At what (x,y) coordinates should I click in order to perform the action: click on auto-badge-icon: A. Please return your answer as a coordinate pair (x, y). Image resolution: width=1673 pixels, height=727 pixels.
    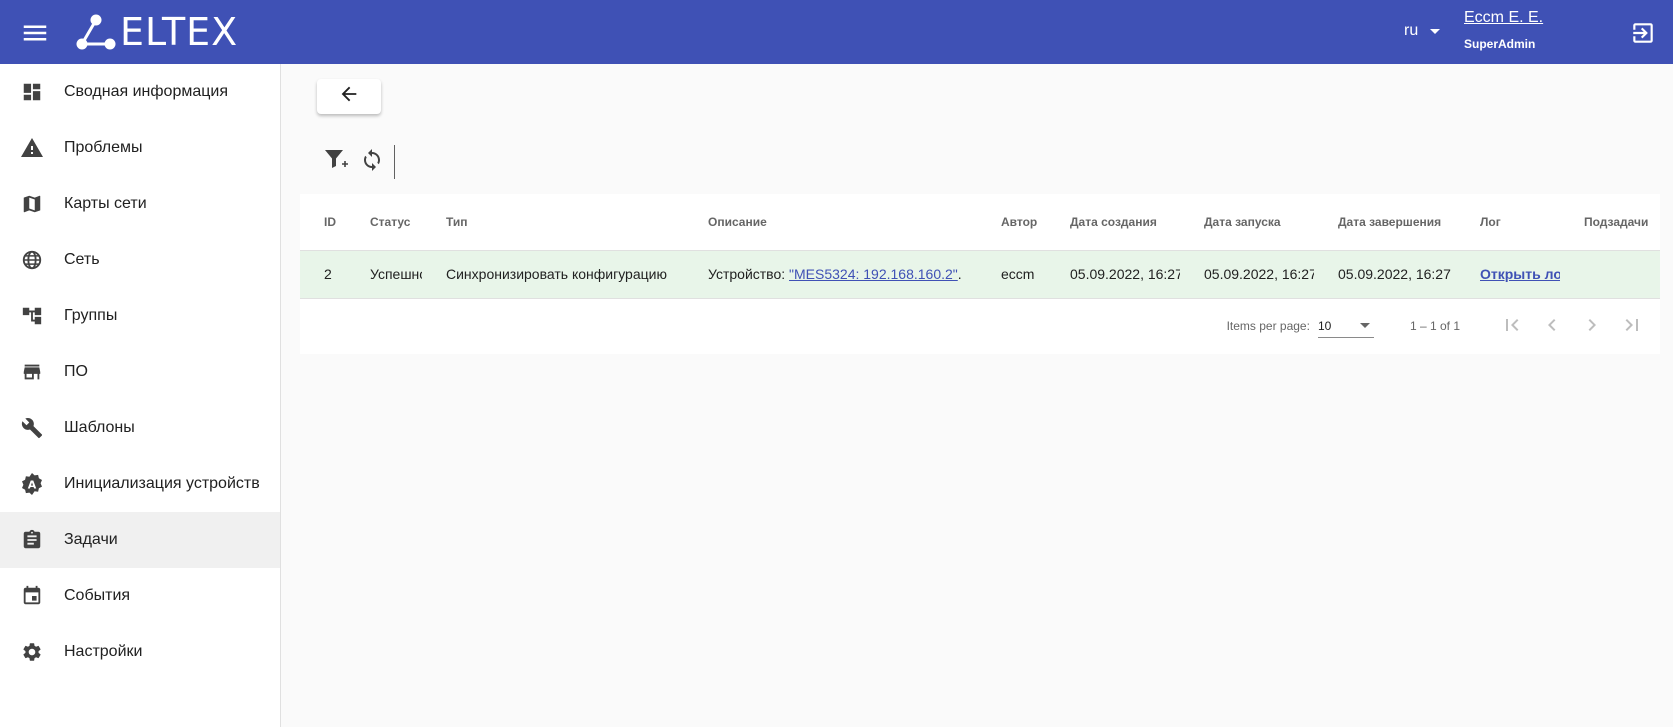
    Looking at the image, I should click on (32, 484).